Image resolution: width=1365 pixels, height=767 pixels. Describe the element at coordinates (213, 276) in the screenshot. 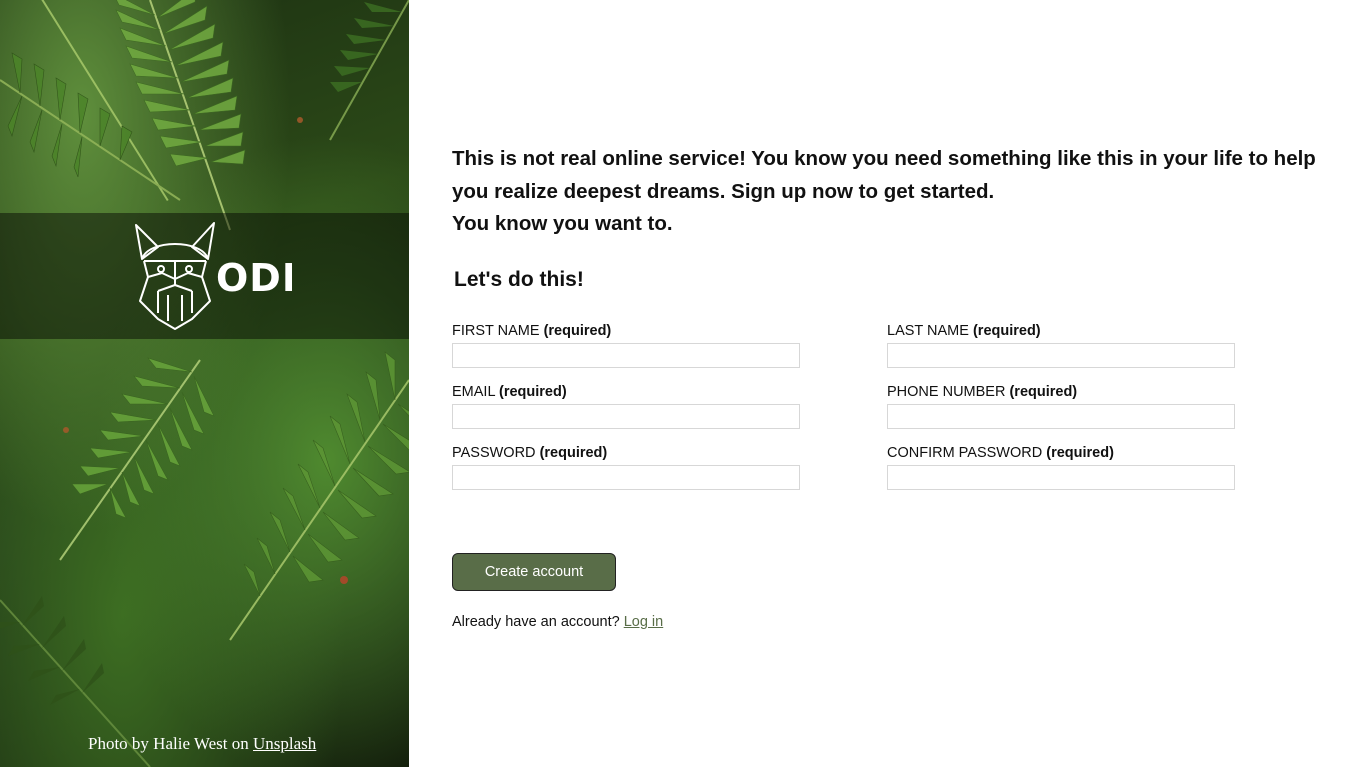

I see `viking-helmet-icon: ODIN` at that location.